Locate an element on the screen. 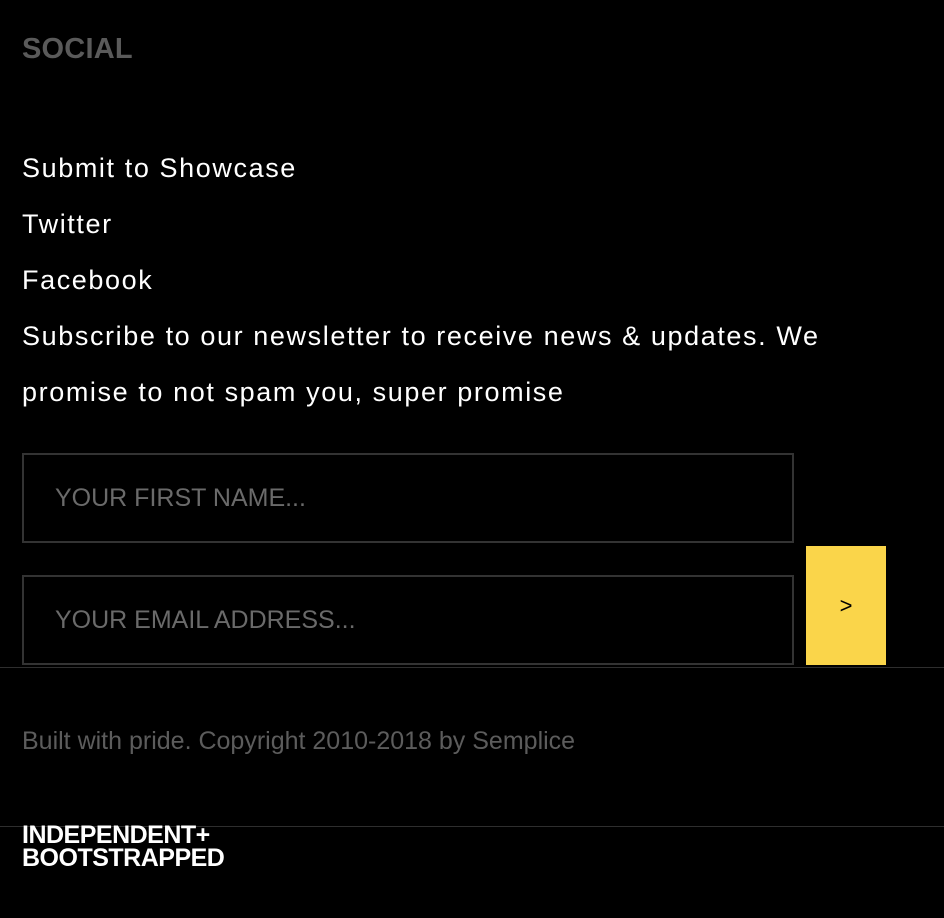 The image size is (944, 918). email-input is located at coordinates (408, 620).